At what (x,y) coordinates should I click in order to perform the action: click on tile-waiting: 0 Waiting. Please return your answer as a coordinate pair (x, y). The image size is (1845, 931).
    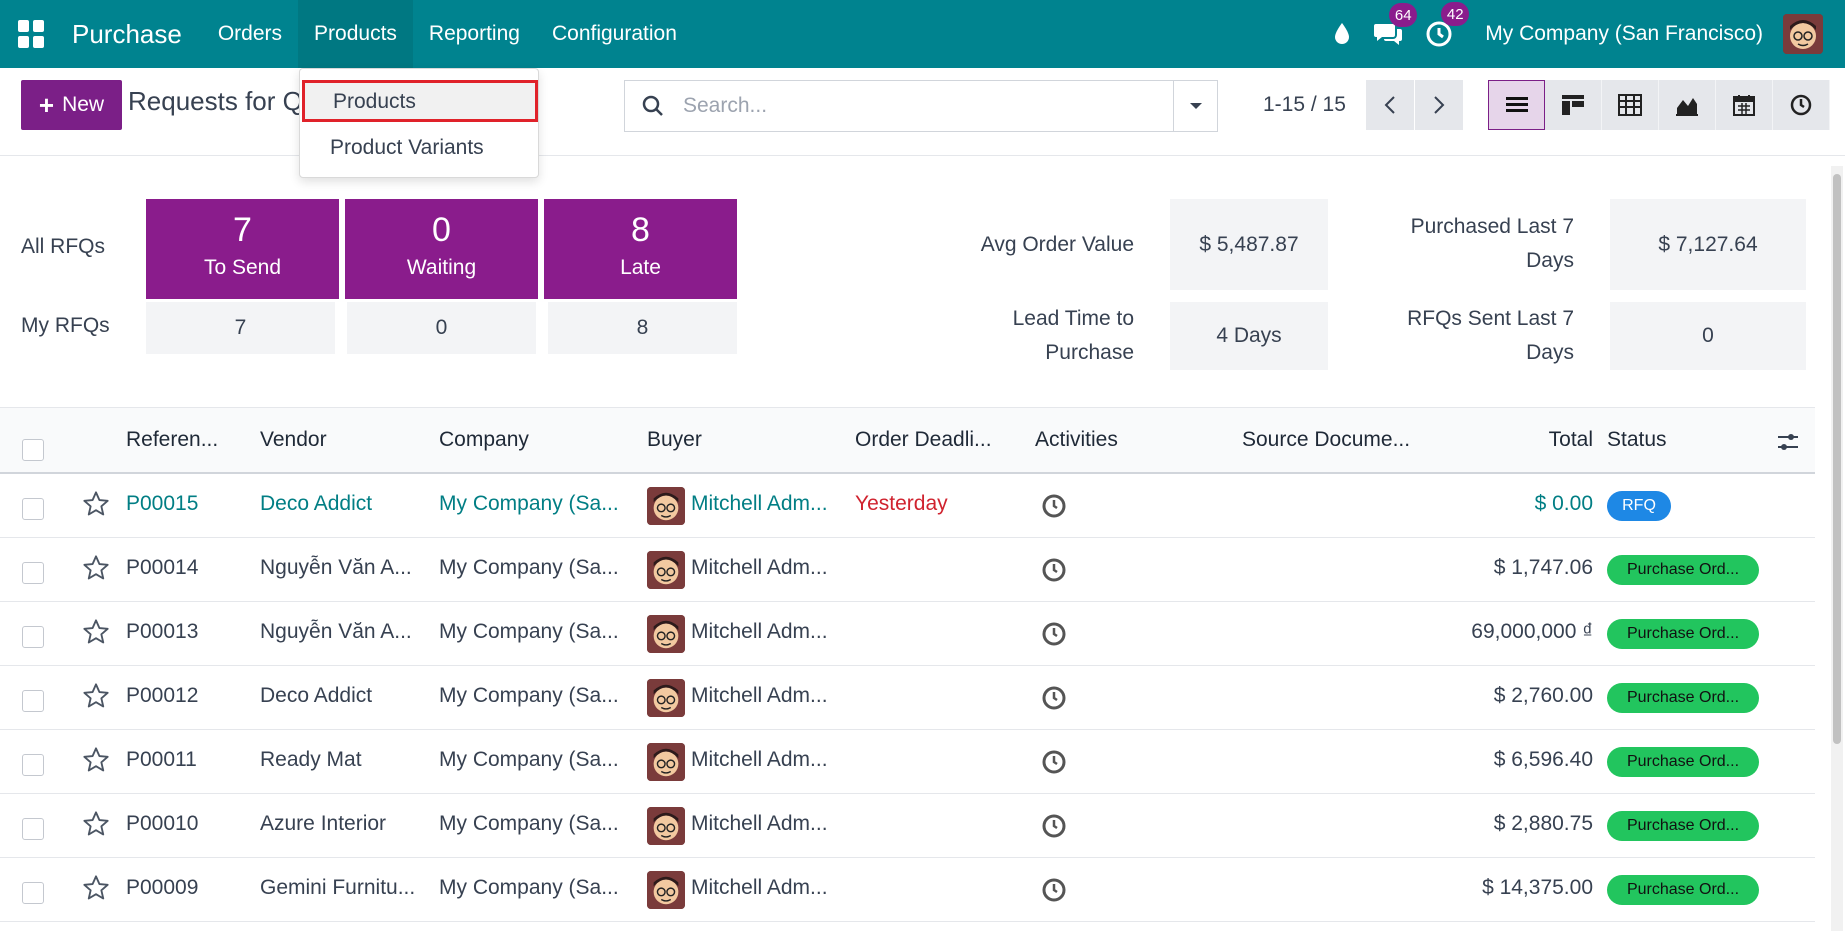
    Looking at the image, I should click on (441, 249).